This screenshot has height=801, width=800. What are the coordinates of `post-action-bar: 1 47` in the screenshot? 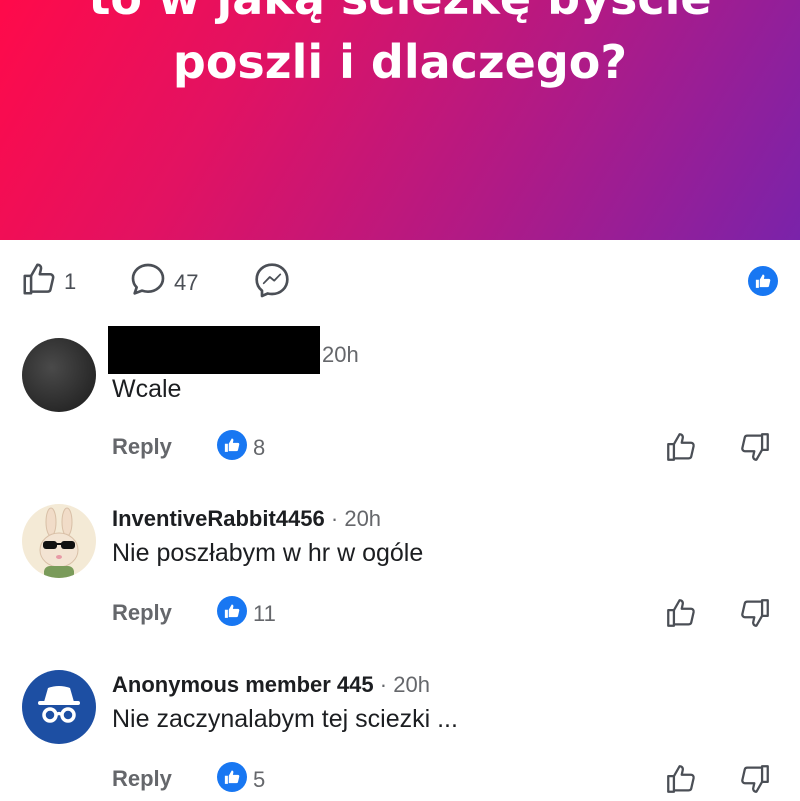 It's located at (400, 281).